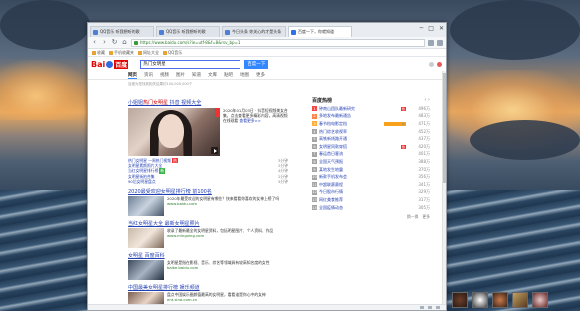  I want to click on scrollbar, so click(444, 190).